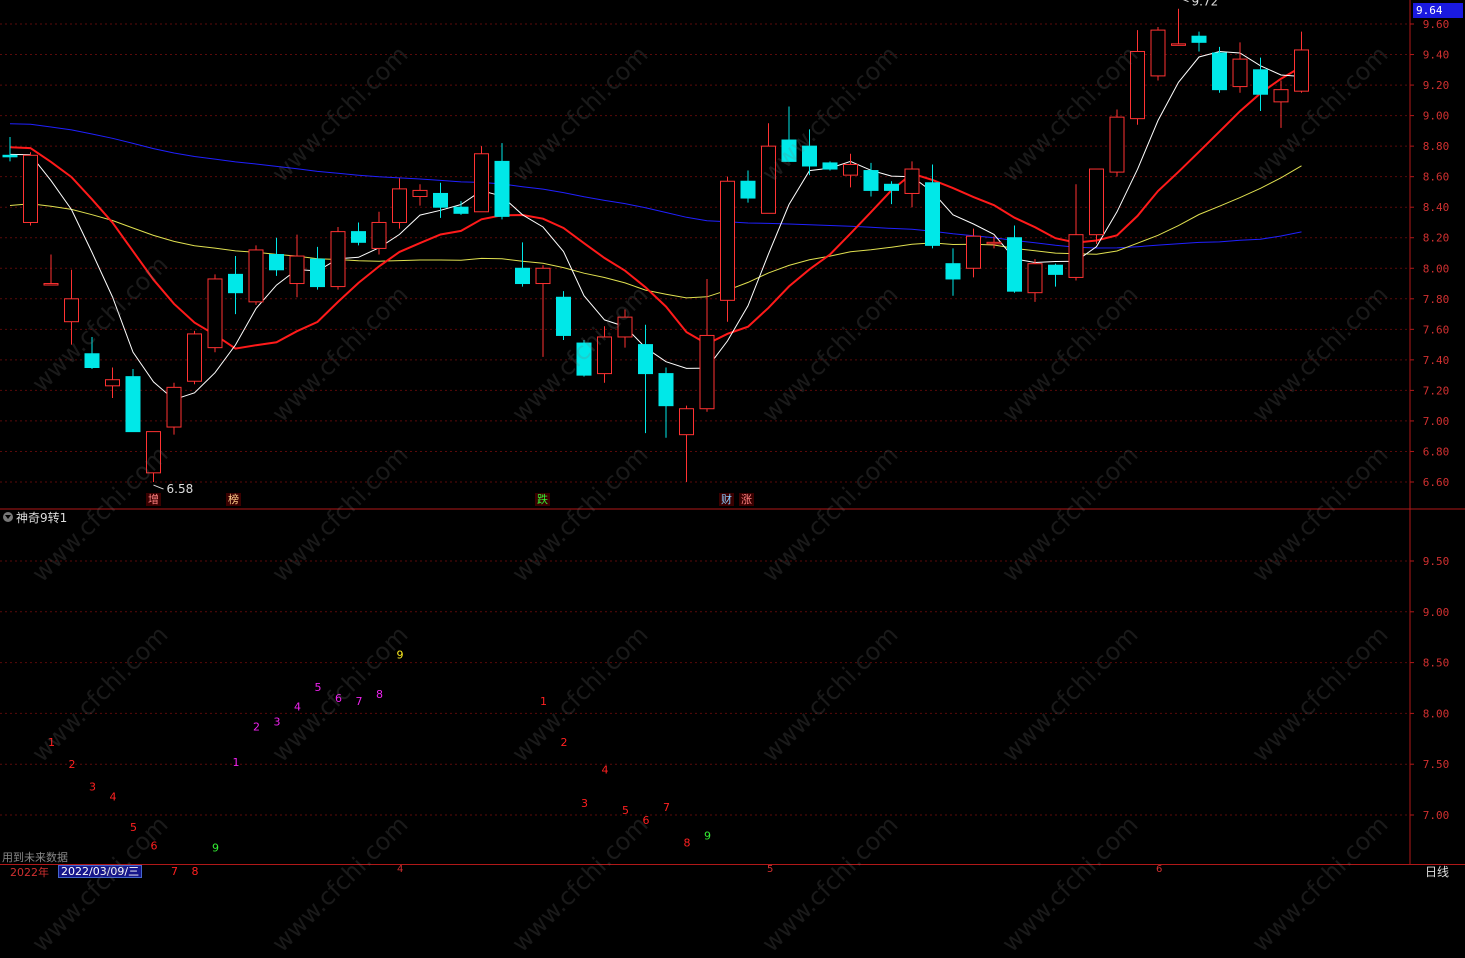 The height and width of the screenshot is (958, 1465). What do you see at coordinates (1436, 764) in the screenshot?
I see `indicator-axis-label: 7.50` at bounding box center [1436, 764].